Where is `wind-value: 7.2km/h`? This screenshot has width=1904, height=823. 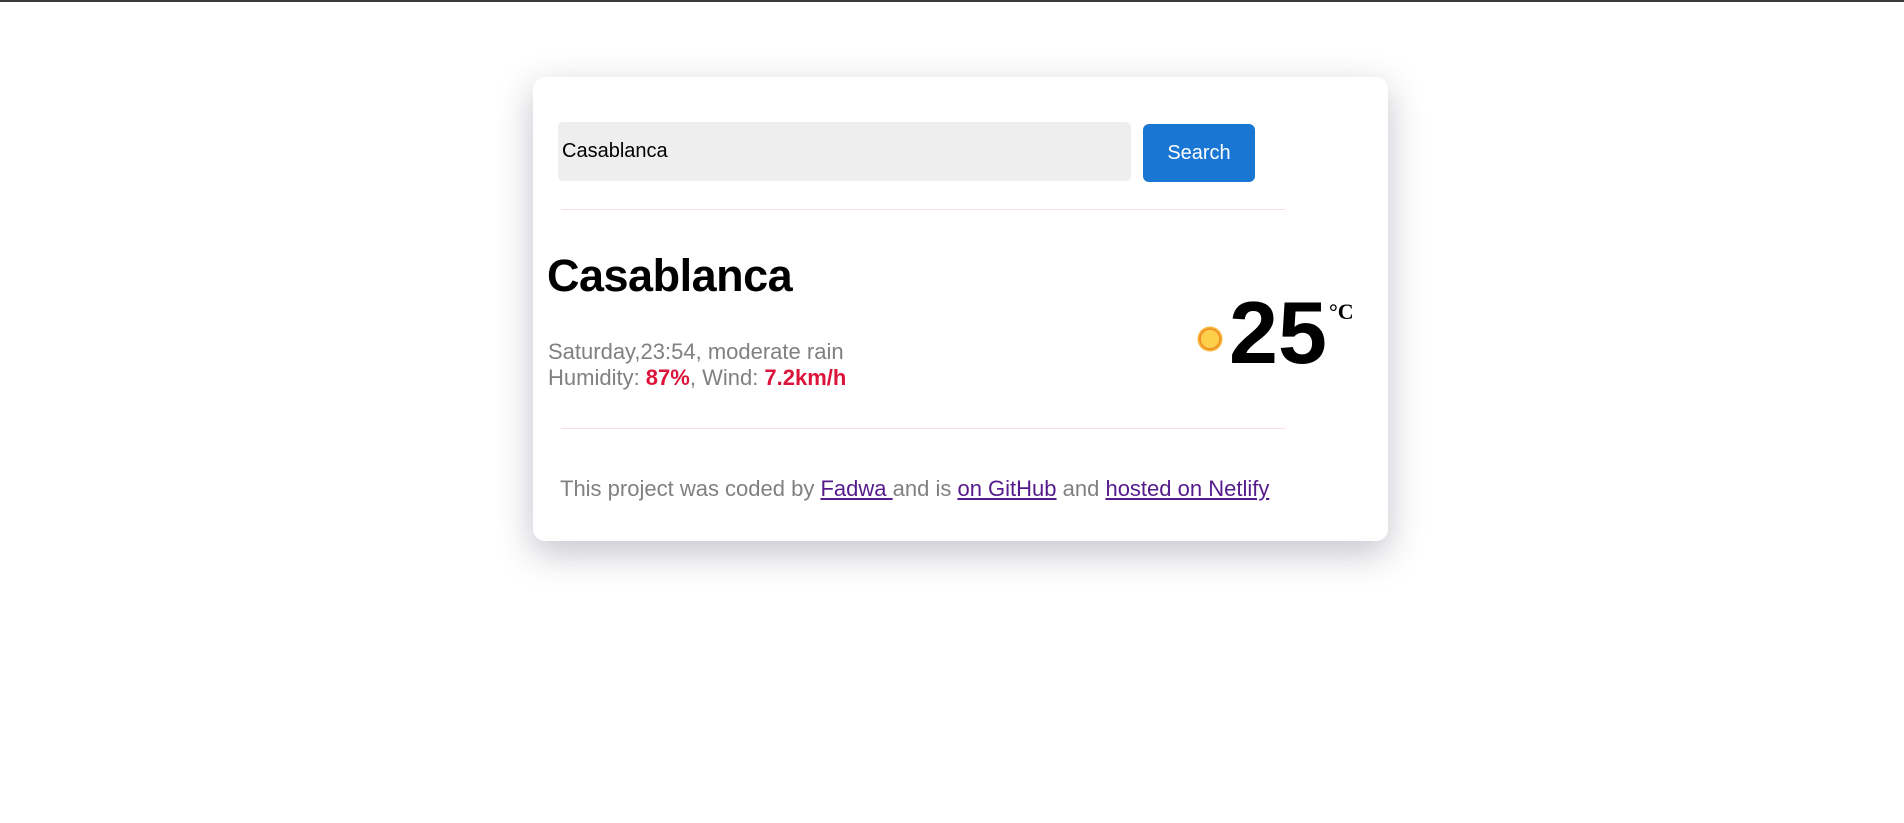
wind-value: 7.2km/h is located at coordinates (805, 377).